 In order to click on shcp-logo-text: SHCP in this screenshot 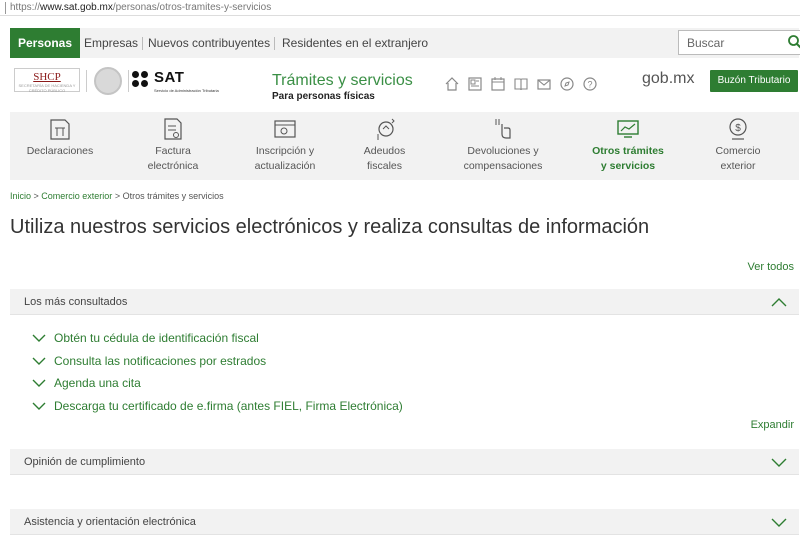, I will do `click(47, 77)`.